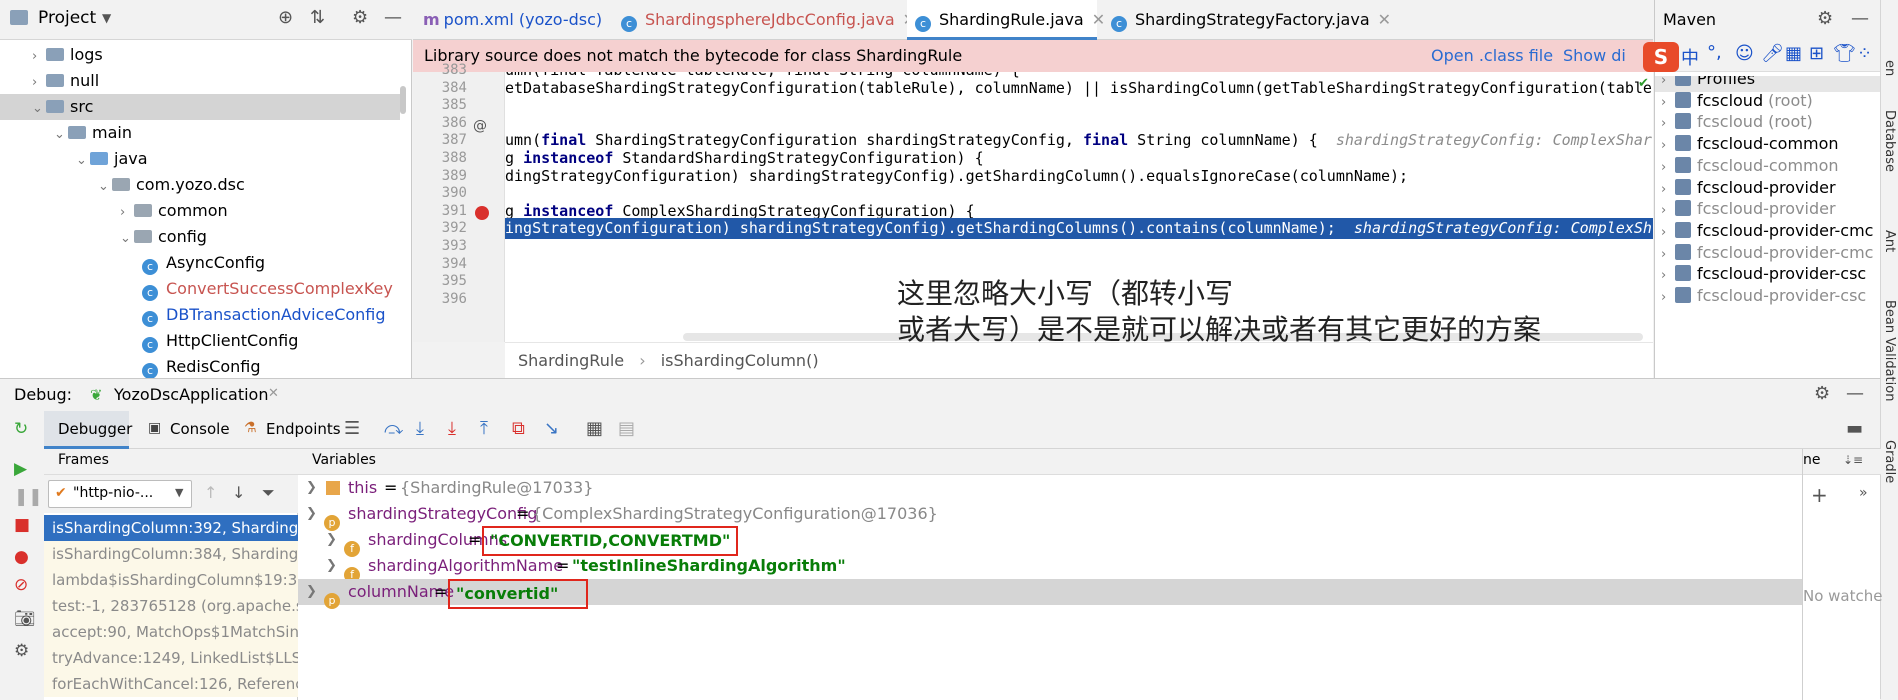 The width and height of the screenshot is (1898, 700). What do you see at coordinates (171, 684) in the screenshot?
I see `frame-row: forEachWithCancel:126, Reference` at bounding box center [171, 684].